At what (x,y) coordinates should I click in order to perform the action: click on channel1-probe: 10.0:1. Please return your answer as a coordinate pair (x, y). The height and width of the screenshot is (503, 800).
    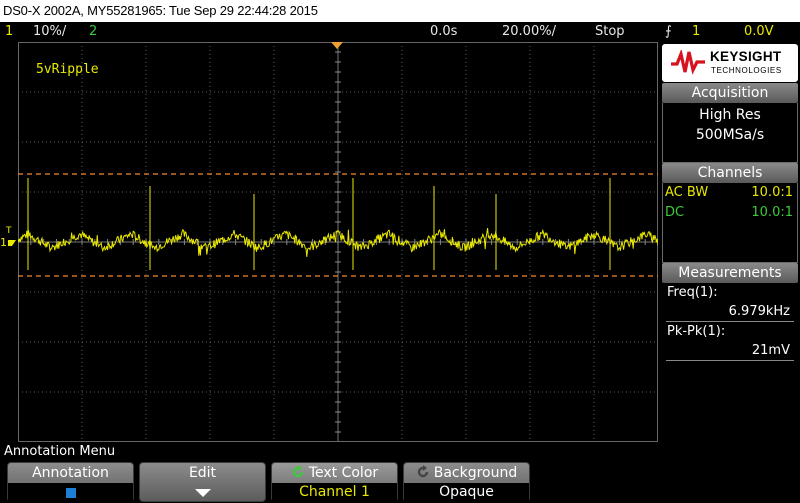
    Looking at the image, I should click on (772, 192).